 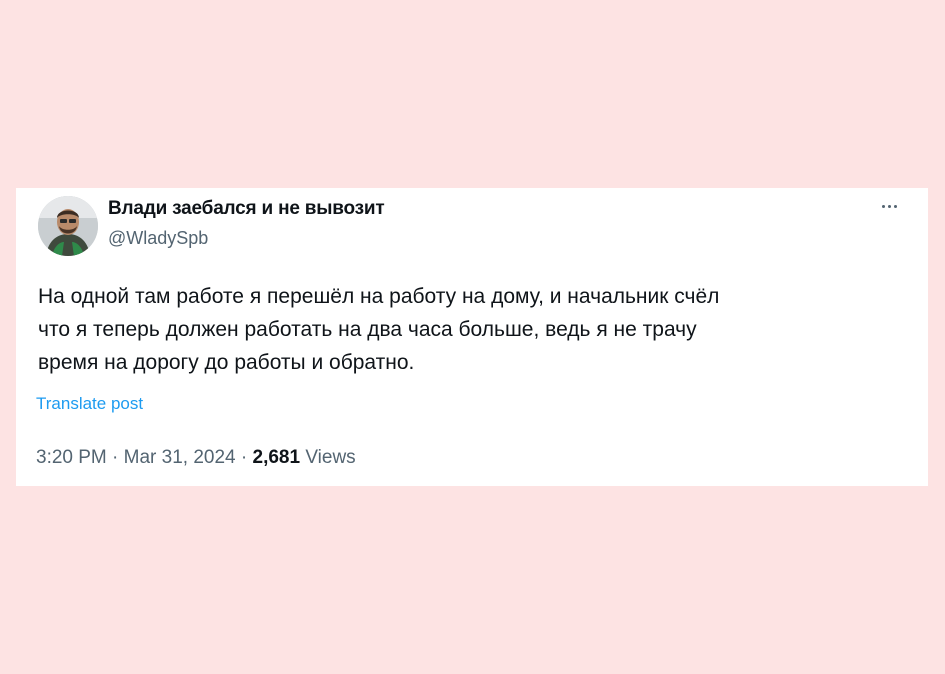 I want to click on avatar, so click(x=68, y=226).